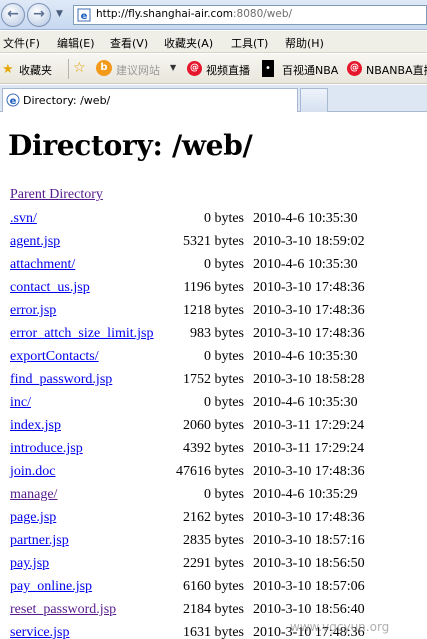  I want to click on address-input: e http://fly.shanghai-air.com:8080/web/, so click(250, 15).